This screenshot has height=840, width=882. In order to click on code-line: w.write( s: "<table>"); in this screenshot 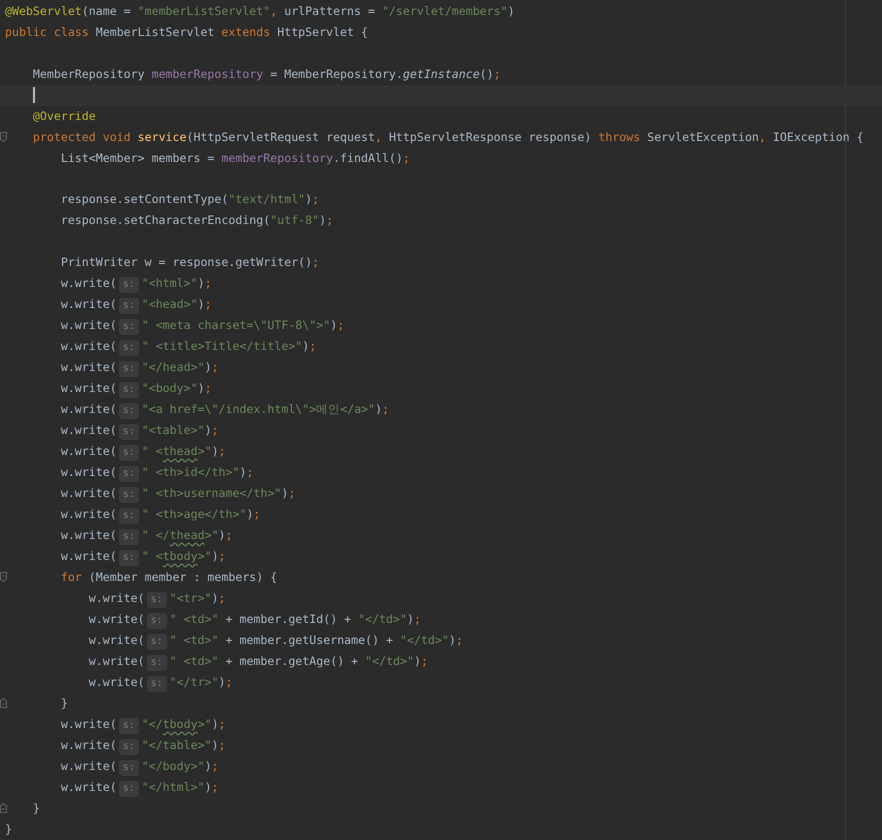, I will do `click(112, 430)`.